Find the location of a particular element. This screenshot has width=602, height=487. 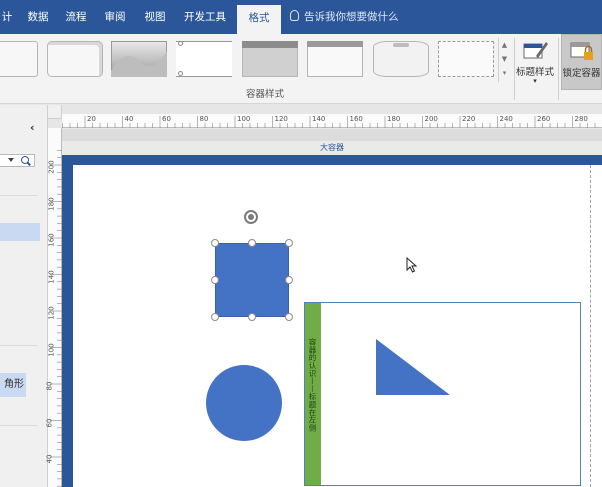

ribbon: ▲ ▼ ▾ 容器样式 标题样式 ▾ 锁定容器 is located at coordinates (301, 69).